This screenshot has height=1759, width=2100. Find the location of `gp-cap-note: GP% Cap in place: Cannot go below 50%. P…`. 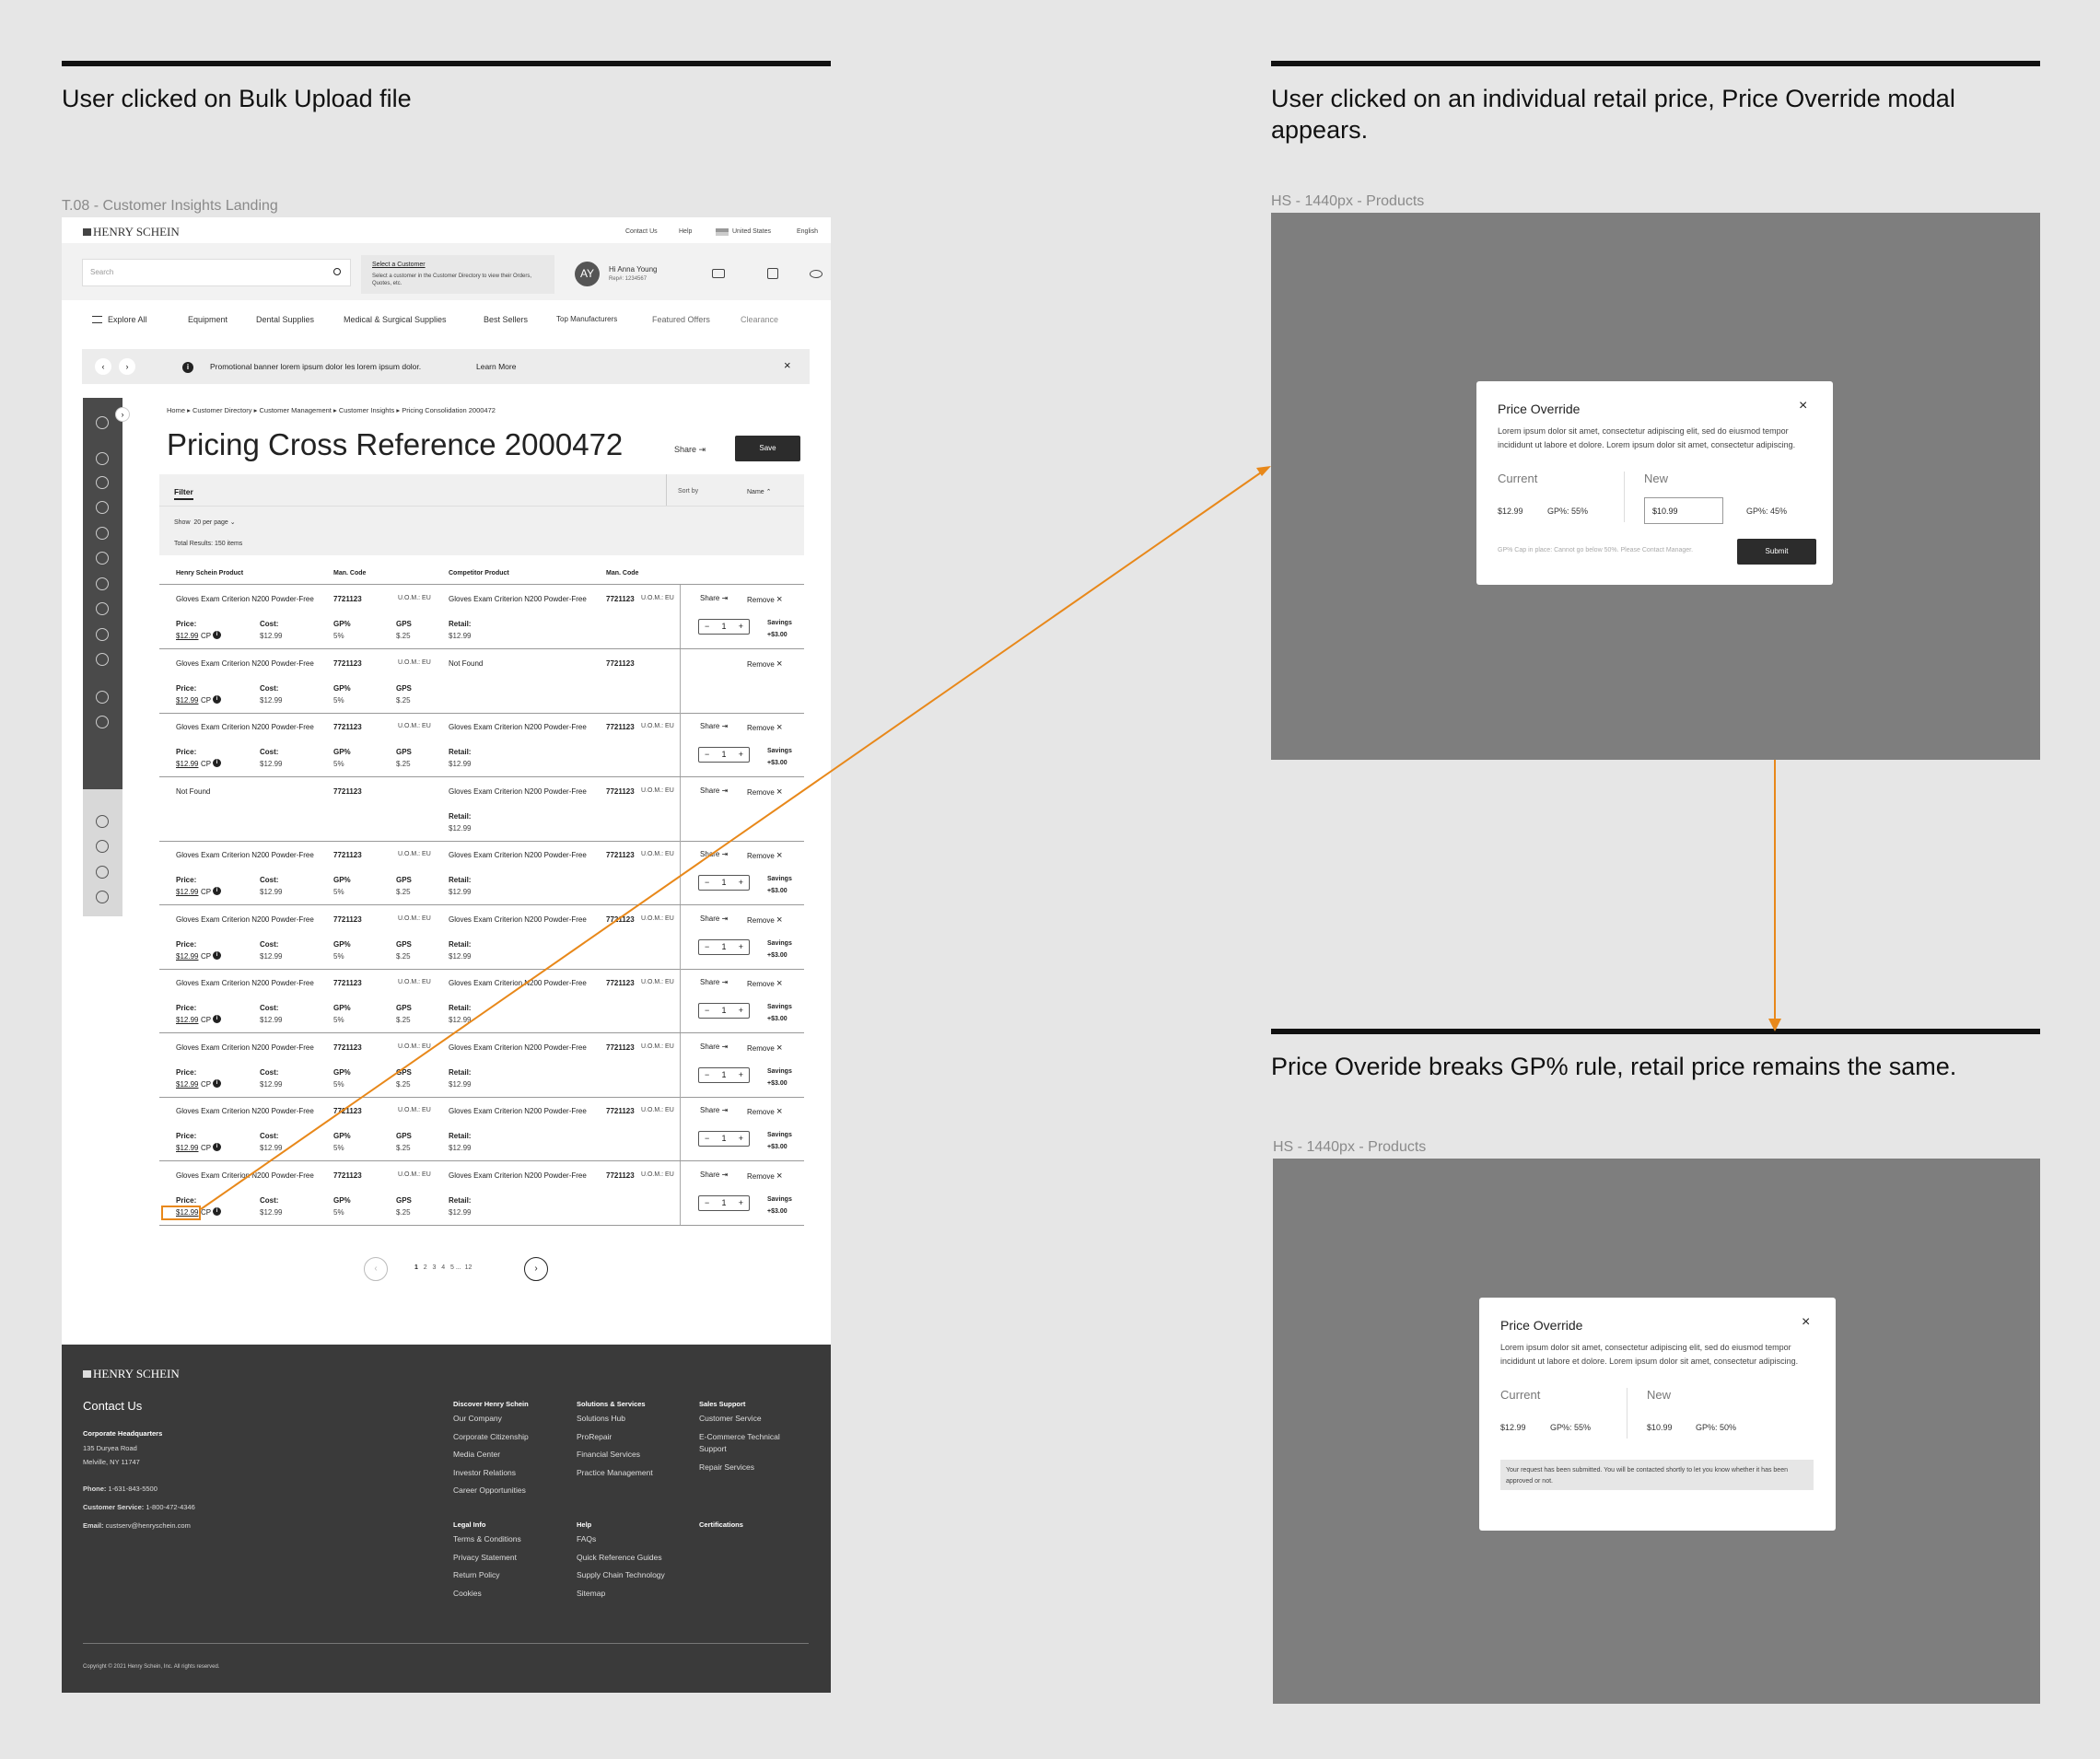

gp-cap-note: GP% Cap in place: Cannot go below 50%. P… is located at coordinates (1596, 550).